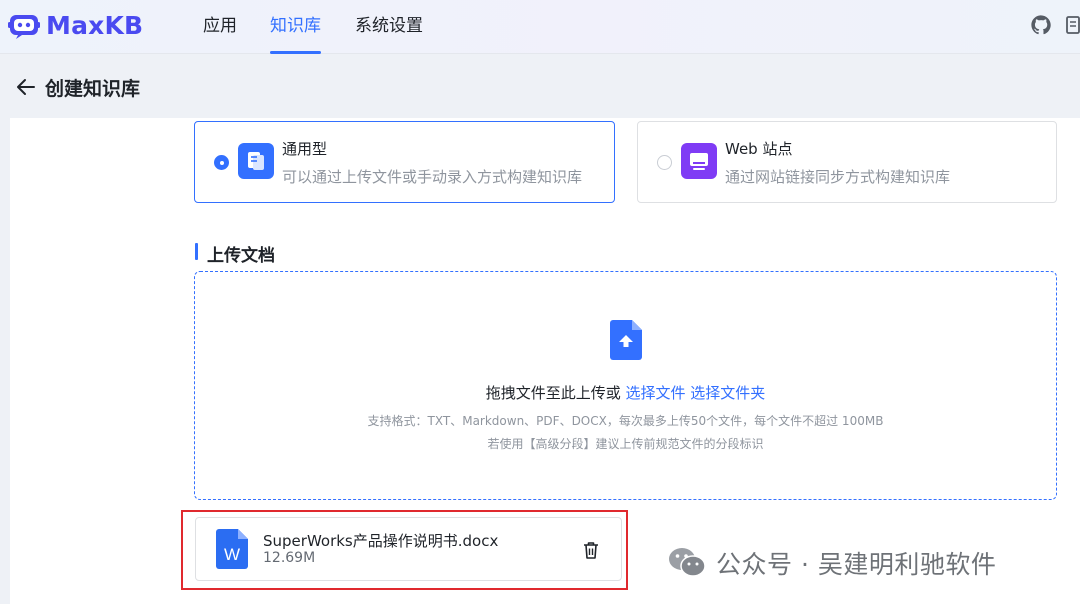  Describe the element at coordinates (687, 562) in the screenshot. I see `wechat-icon` at that location.